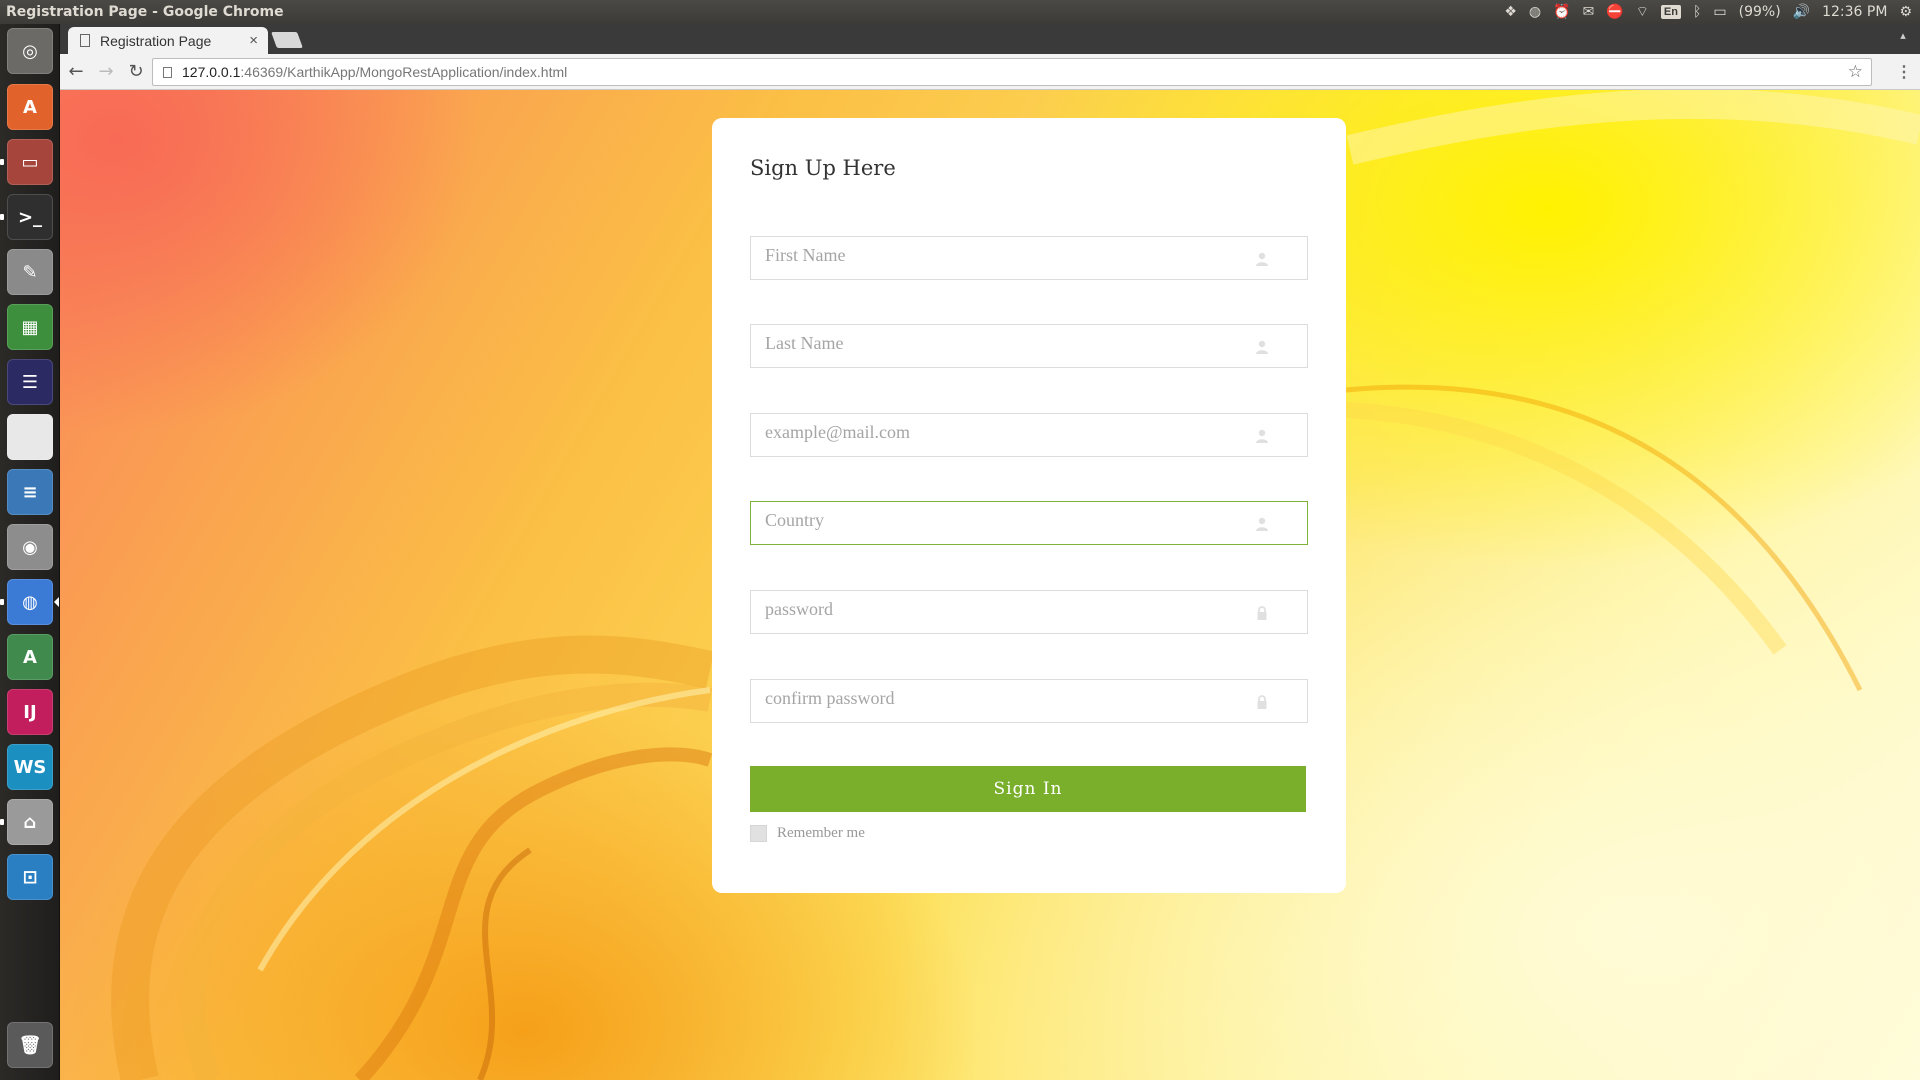  I want to click on bluetooth-icon: ᛒ, so click(1697, 12).